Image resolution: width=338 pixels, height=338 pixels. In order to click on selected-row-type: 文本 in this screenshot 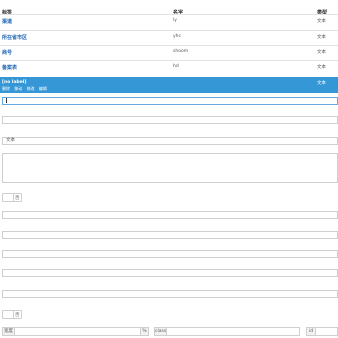, I will do `click(321, 83)`.